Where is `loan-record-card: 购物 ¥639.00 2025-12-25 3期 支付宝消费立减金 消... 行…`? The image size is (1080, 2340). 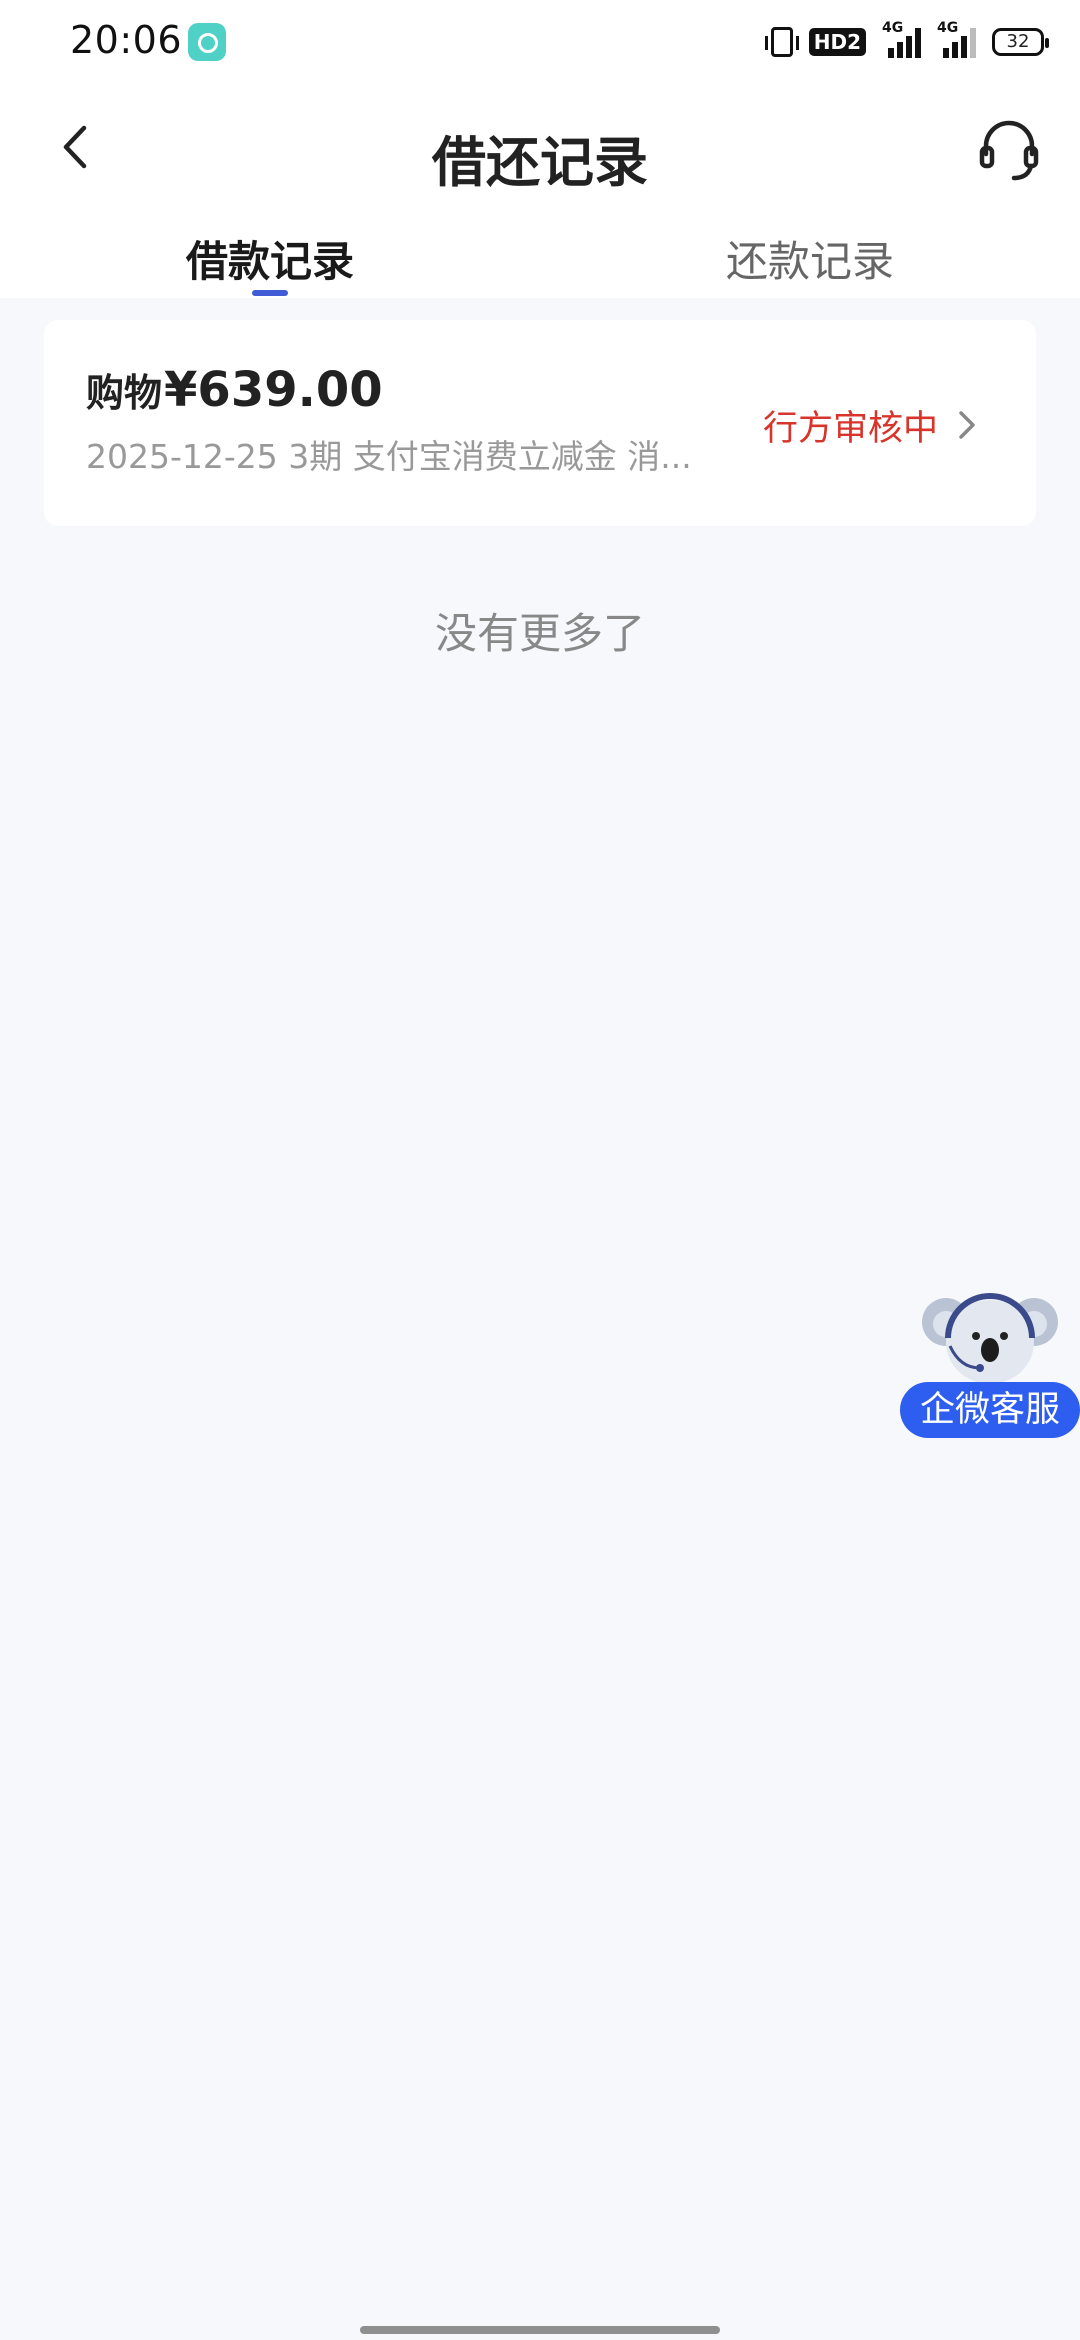
loan-record-card: 购物 ¥639.00 2025-12-25 3期 支付宝消费立减金 消... 行… is located at coordinates (540, 423).